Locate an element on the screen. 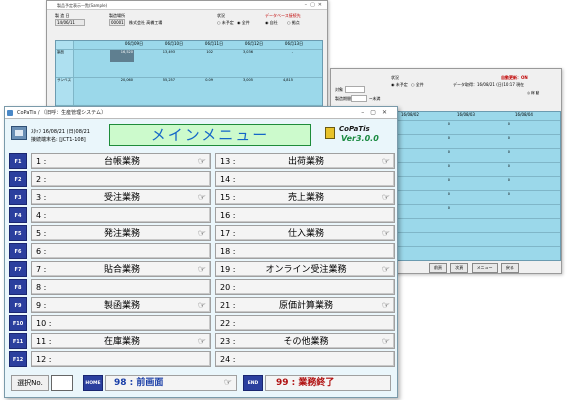 This screenshot has width=568, height=400. menu-item-22: 22 : is located at coordinates (305, 323).